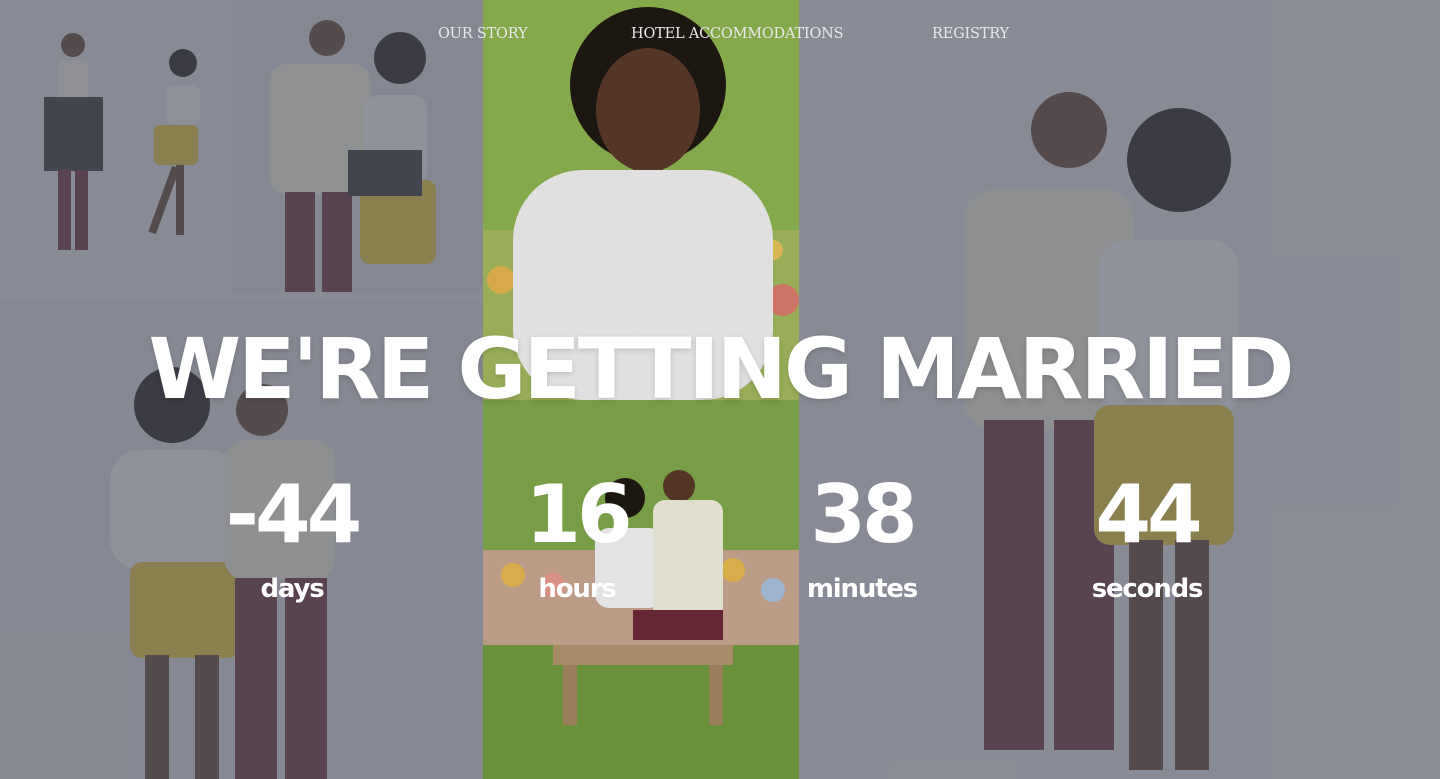 The image size is (1440, 779). I want to click on nav-link-registry: REGISTRY, so click(970, 34).